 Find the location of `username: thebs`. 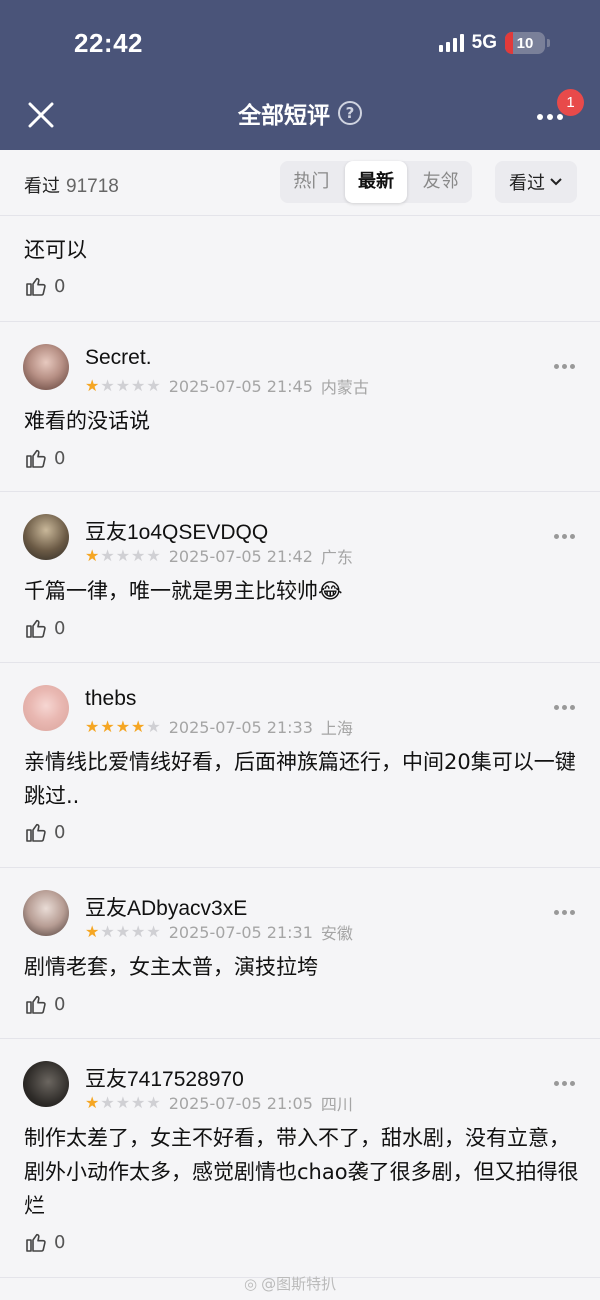

username: thebs is located at coordinates (110, 699).